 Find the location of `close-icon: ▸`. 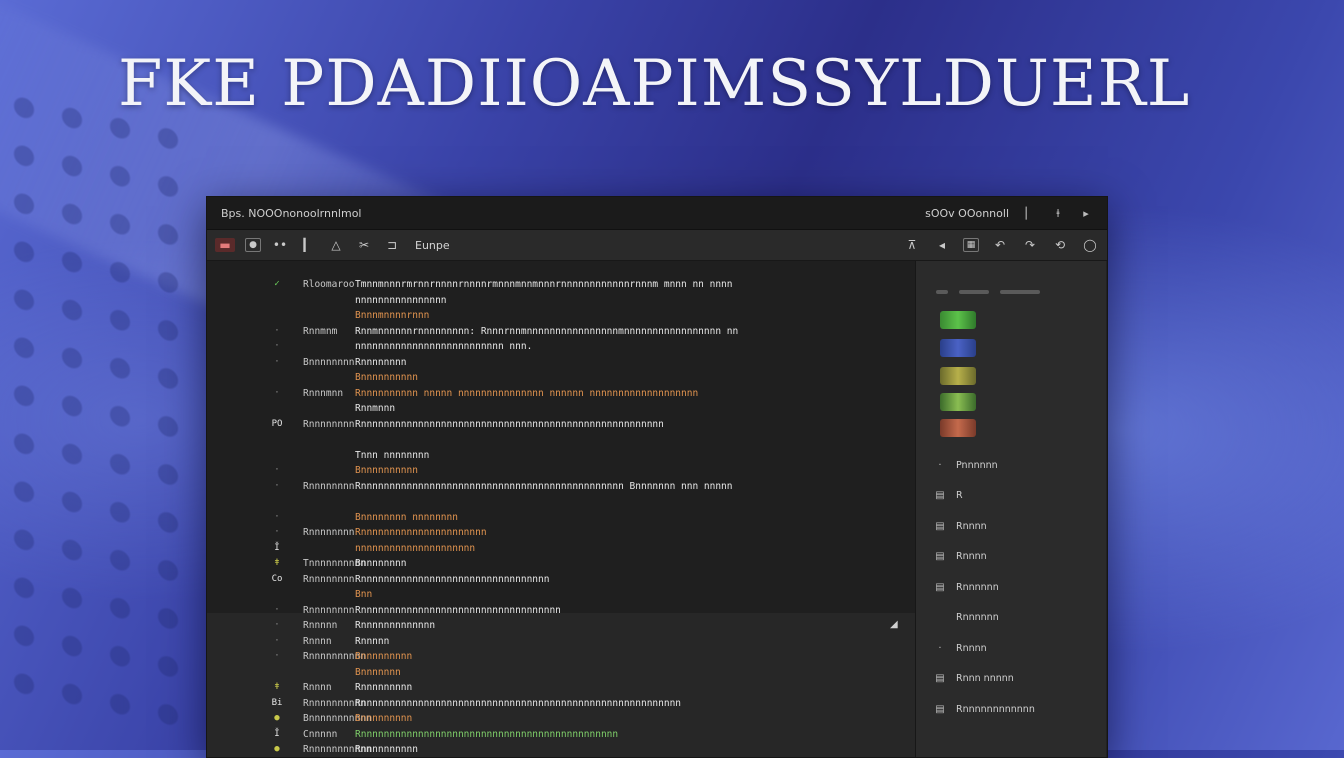

close-icon: ▸ is located at coordinates (1086, 213).